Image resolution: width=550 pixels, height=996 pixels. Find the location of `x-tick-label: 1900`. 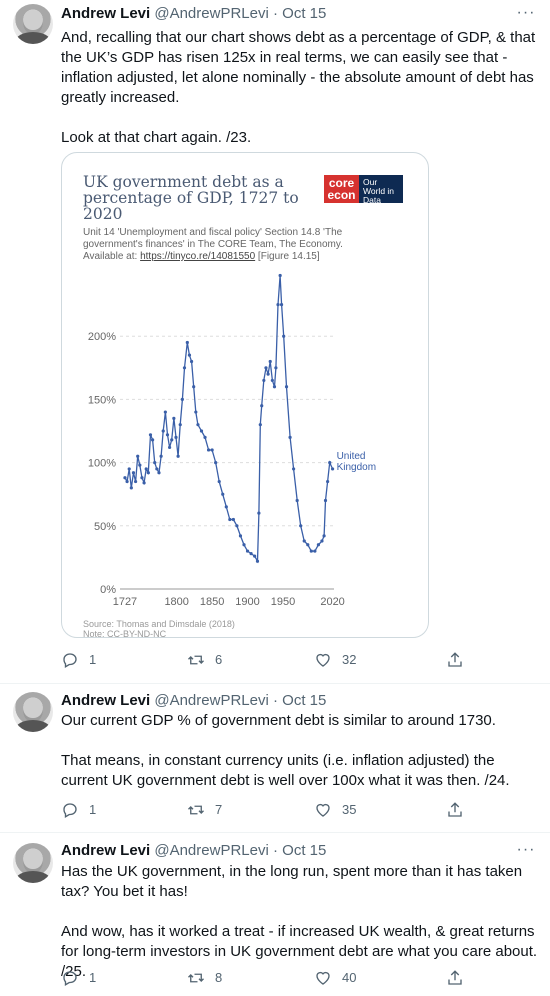

x-tick-label: 1900 is located at coordinates (247, 602).